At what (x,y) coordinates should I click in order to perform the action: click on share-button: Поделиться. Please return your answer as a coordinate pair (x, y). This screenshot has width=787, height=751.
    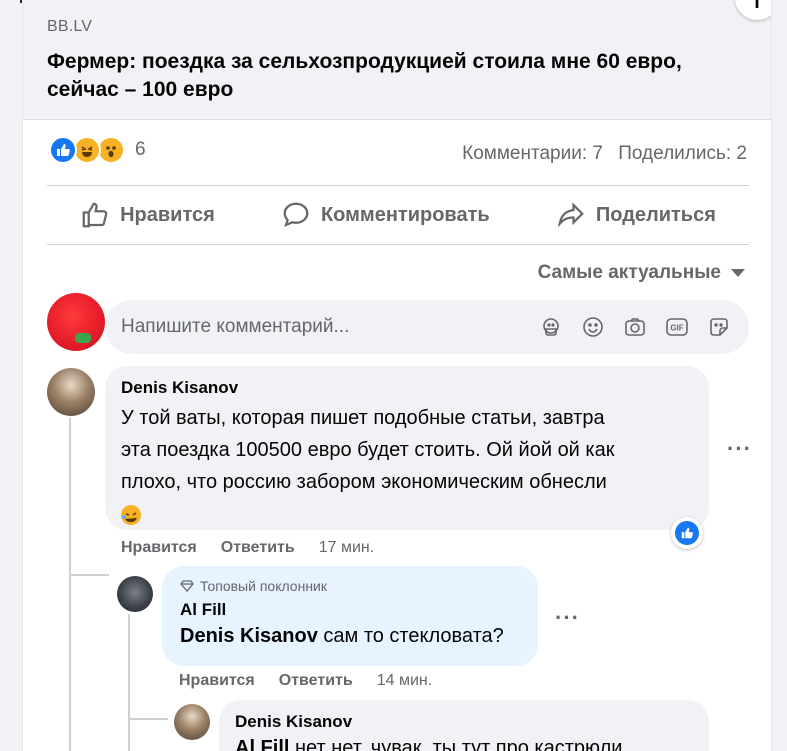
    Looking at the image, I should click on (636, 215).